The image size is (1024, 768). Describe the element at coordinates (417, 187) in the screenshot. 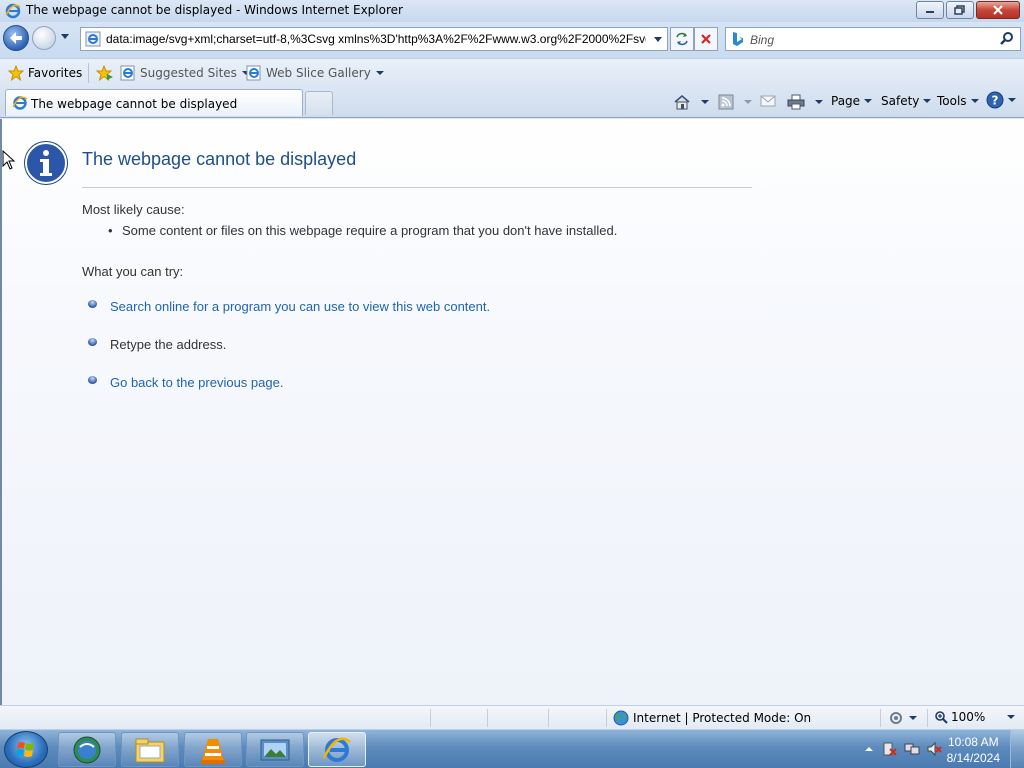

I see `title-divider` at that location.